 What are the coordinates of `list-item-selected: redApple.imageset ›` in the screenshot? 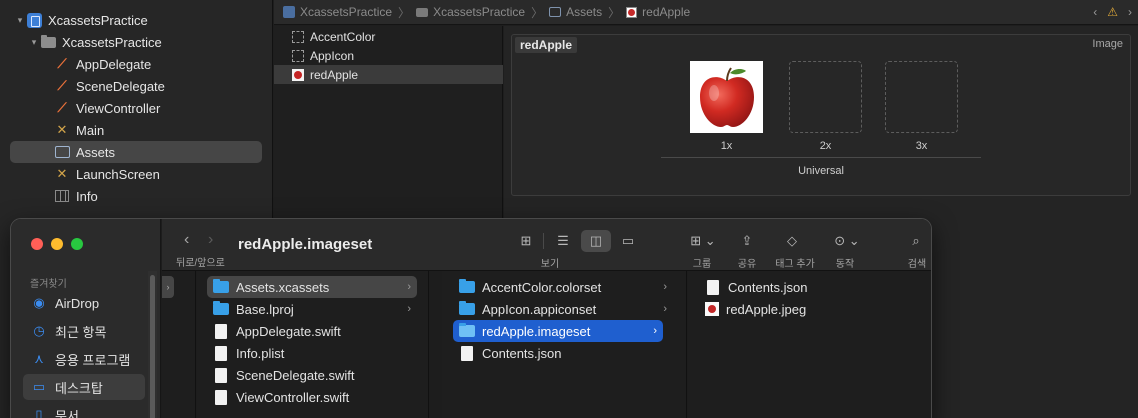 It's located at (558, 331).